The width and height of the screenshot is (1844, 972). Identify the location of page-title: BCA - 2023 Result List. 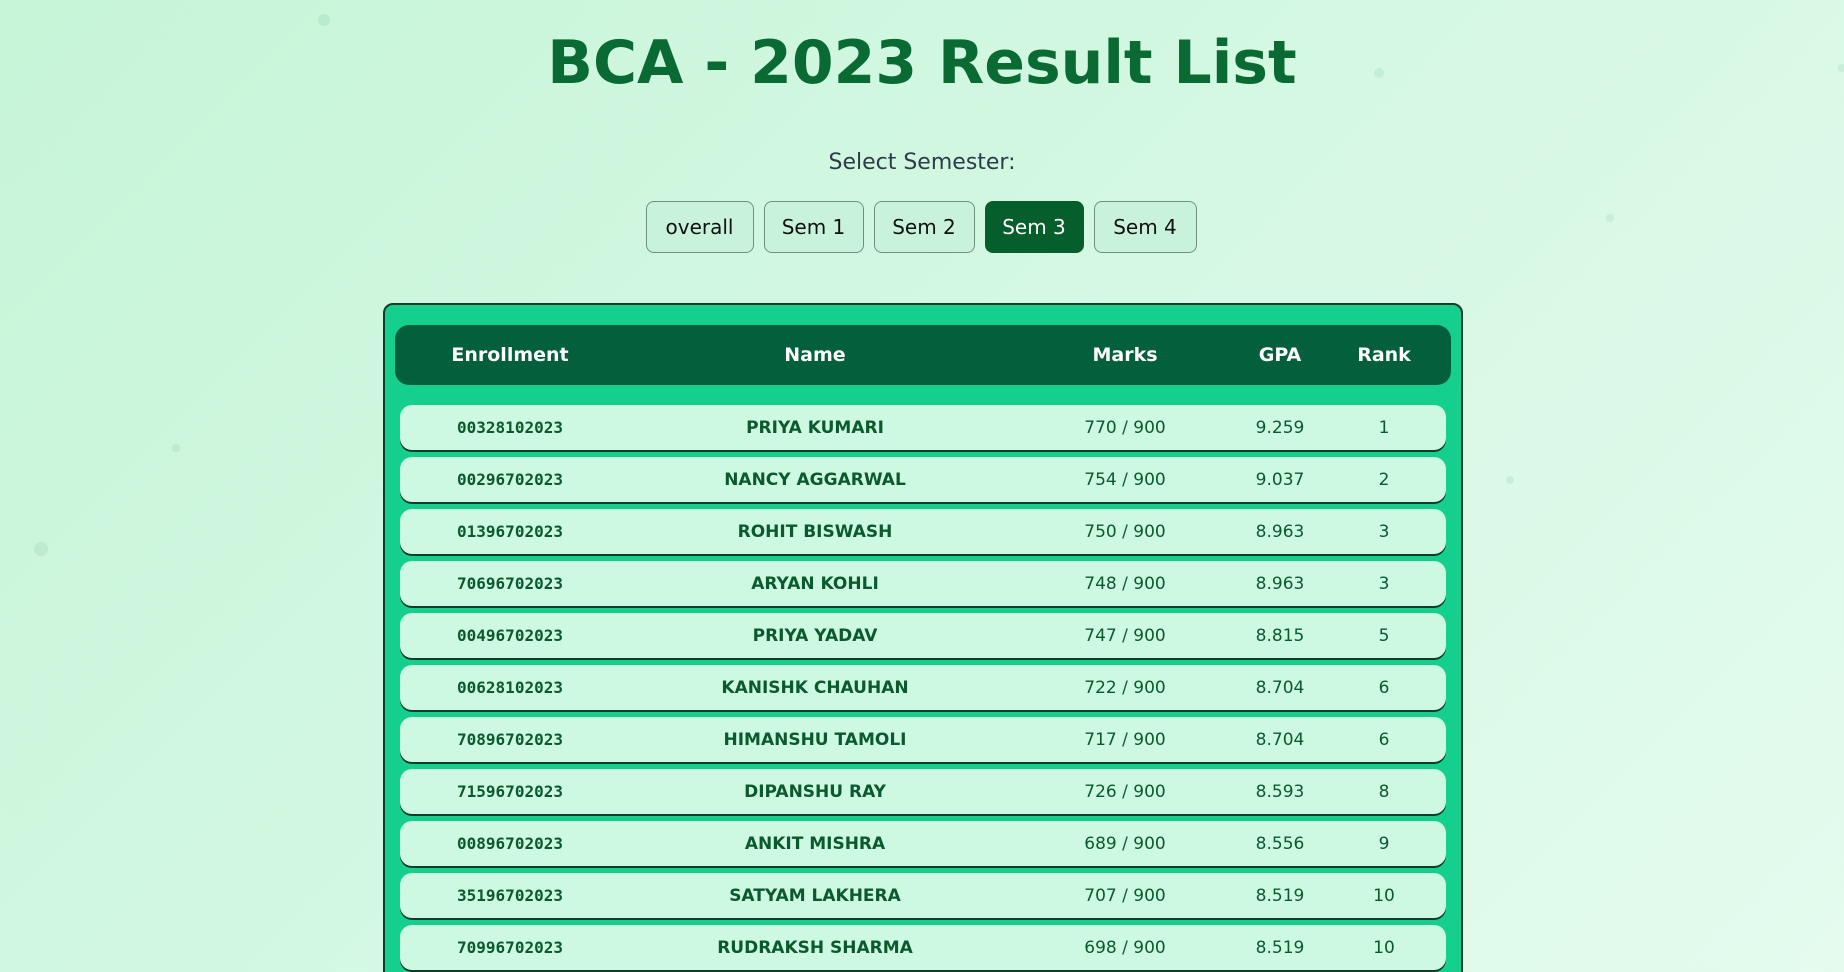
(922, 63).